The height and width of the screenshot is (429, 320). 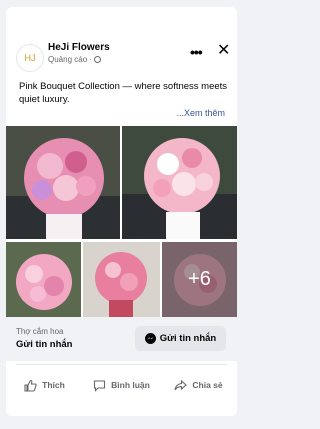 What do you see at coordinates (223, 51) in the screenshot?
I see `close-icon: ✕` at bounding box center [223, 51].